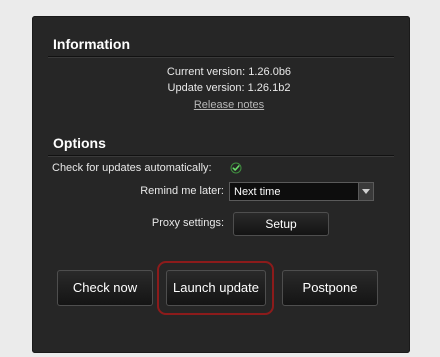  Describe the element at coordinates (221, 57) in the screenshot. I see `information-divider` at that location.